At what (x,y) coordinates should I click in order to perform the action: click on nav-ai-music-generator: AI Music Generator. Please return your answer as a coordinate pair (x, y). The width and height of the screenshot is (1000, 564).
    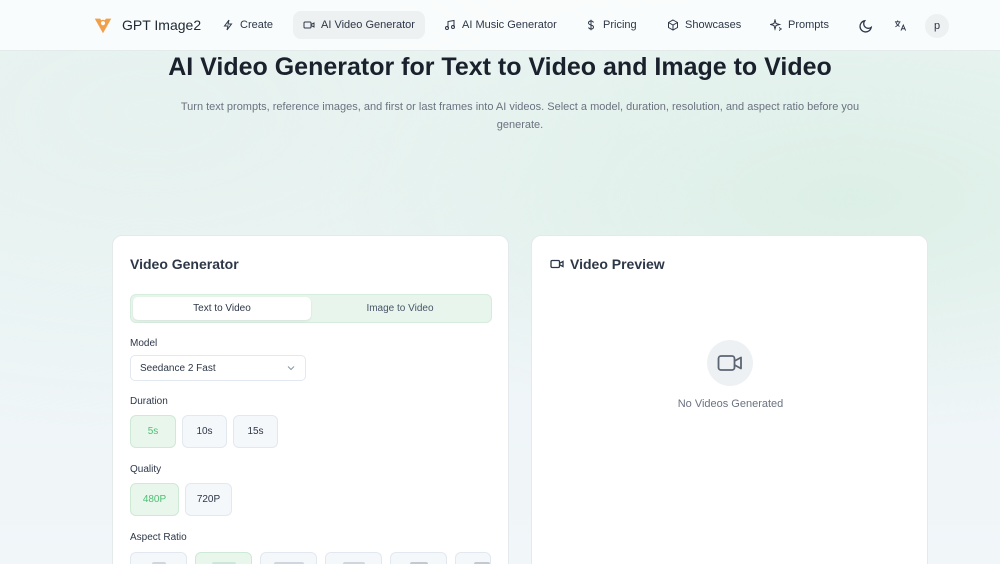
    Looking at the image, I should click on (500, 25).